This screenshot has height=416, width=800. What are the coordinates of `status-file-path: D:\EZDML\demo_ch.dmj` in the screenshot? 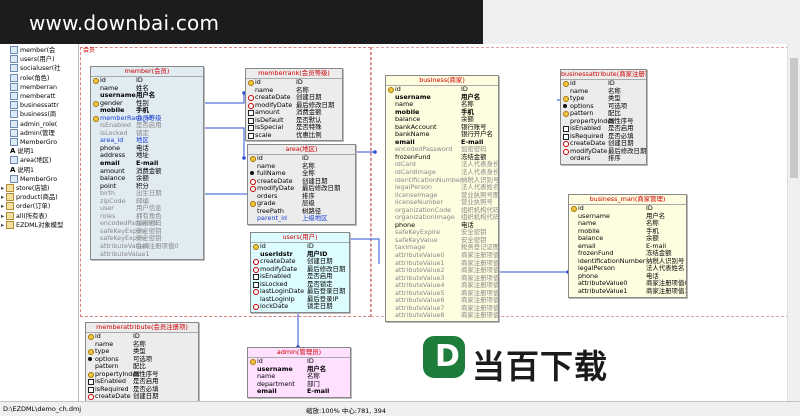 It's located at (42, 409).